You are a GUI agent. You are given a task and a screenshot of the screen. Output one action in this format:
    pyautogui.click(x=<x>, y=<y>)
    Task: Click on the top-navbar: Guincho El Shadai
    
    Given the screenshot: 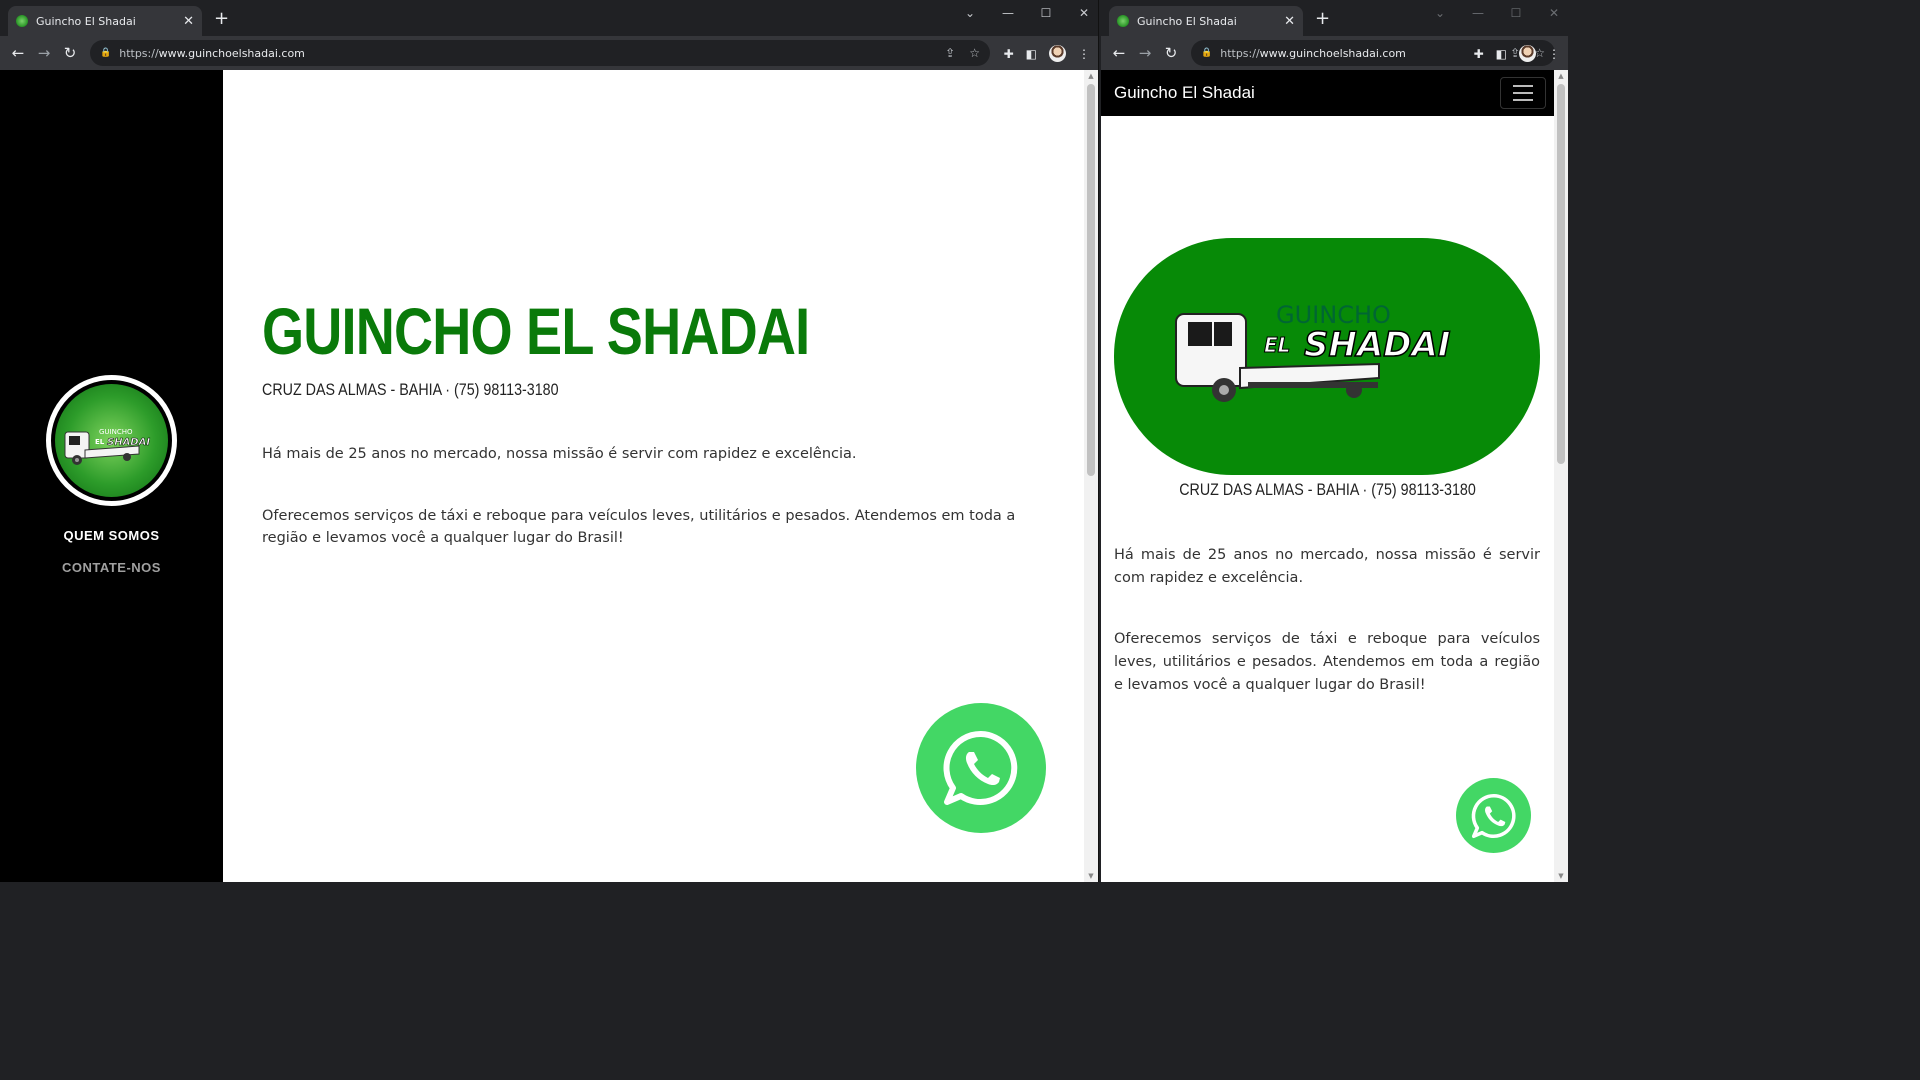 What is the action you would take?
    pyautogui.click(x=1327, y=93)
    